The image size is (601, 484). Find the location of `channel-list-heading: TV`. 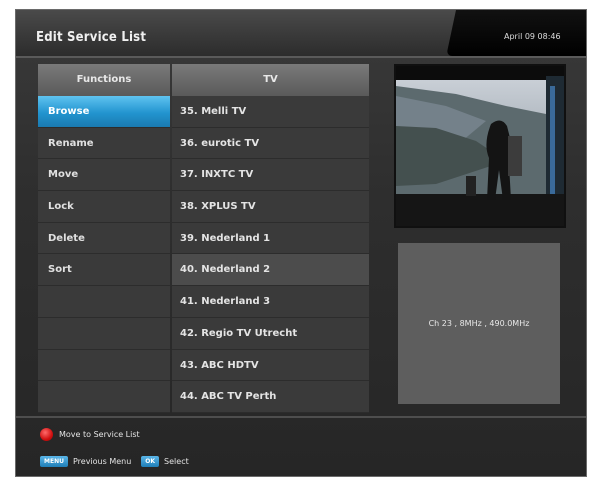

channel-list-heading: TV is located at coordinates (270, 80).